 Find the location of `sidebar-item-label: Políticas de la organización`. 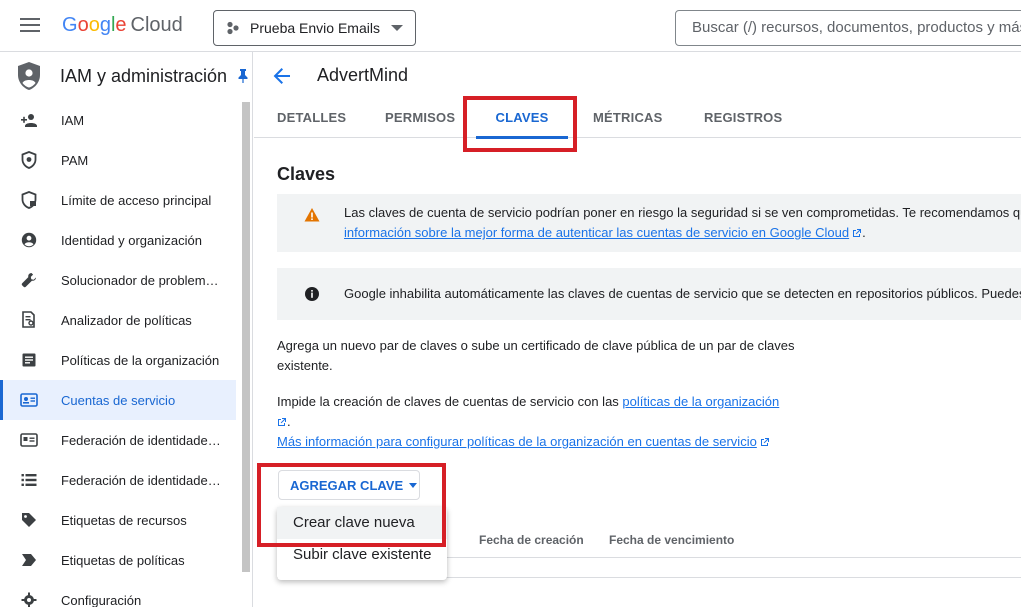

sidebar-item-label: Políticas de la organización is located at coordinates (140, 360).